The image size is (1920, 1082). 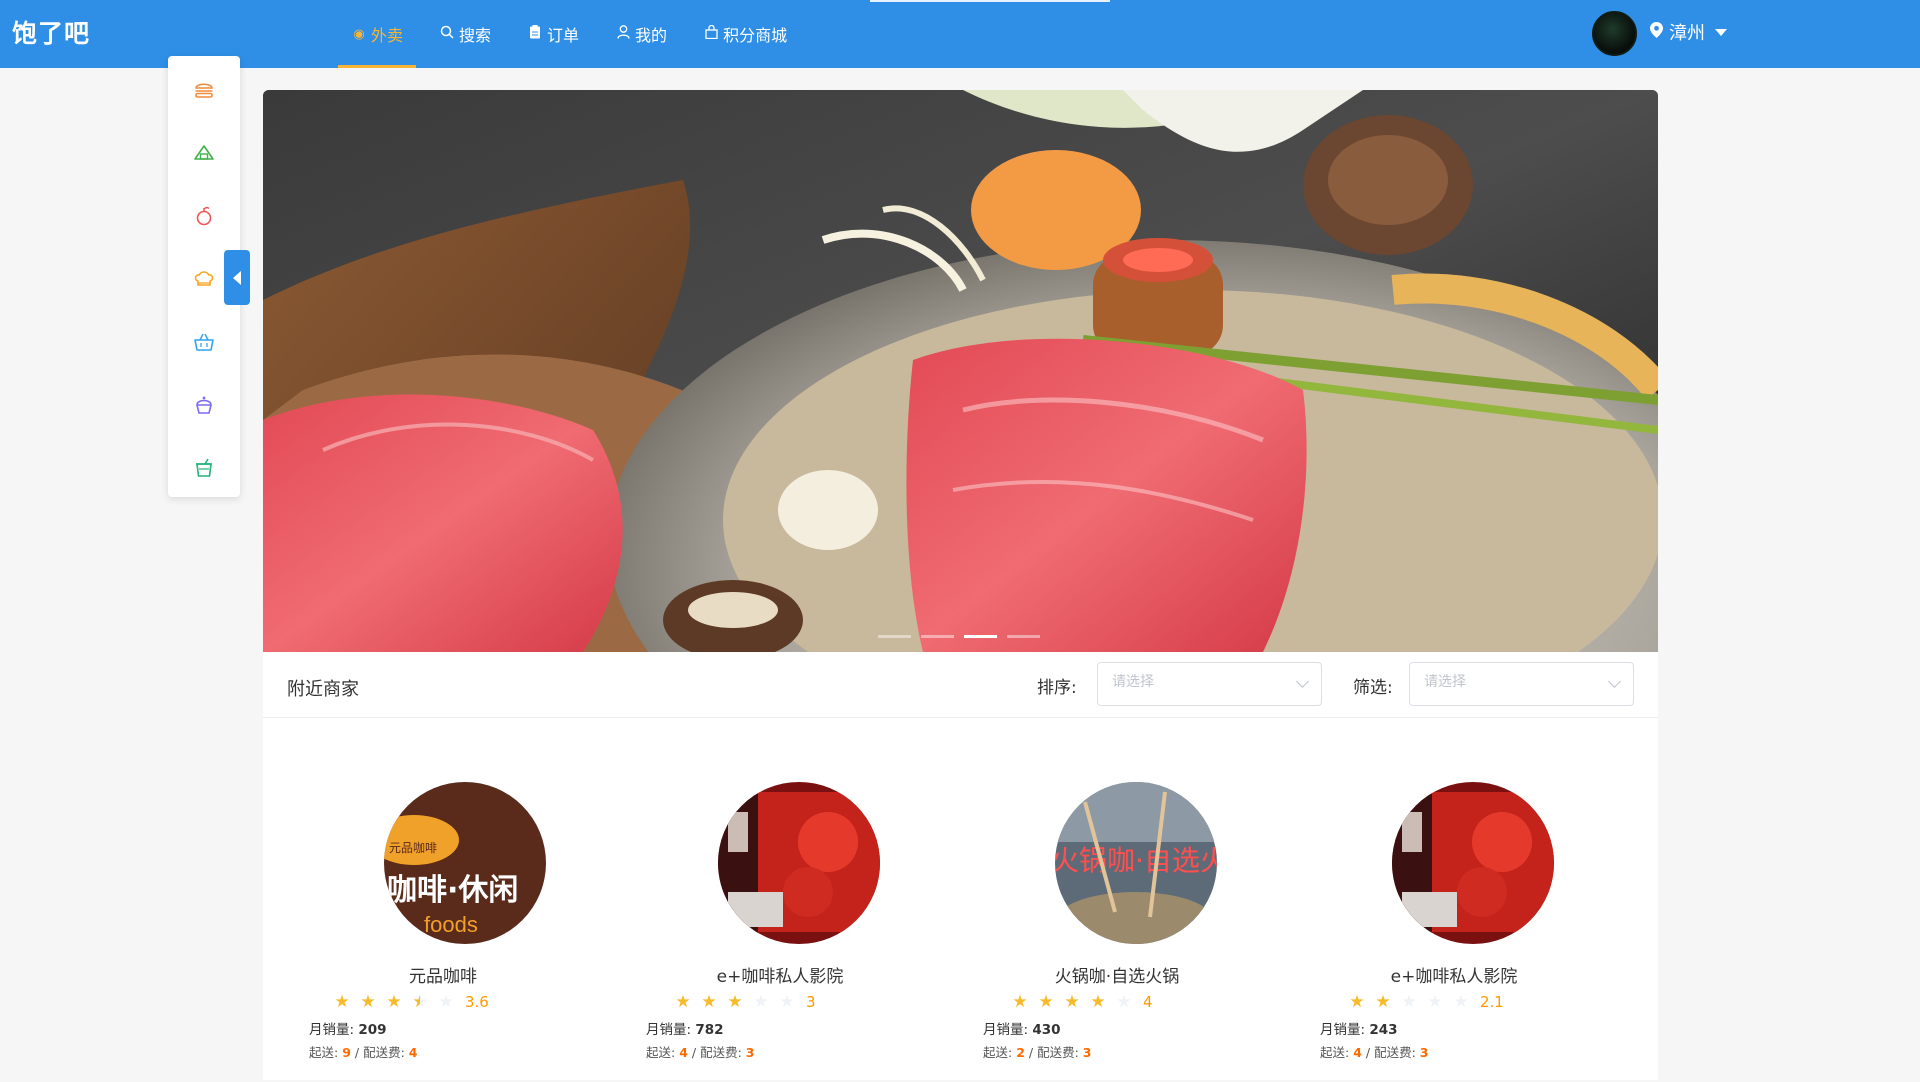 I want to click on monthly-sales: 月销量: 430, so click(x=1022, y=1028).